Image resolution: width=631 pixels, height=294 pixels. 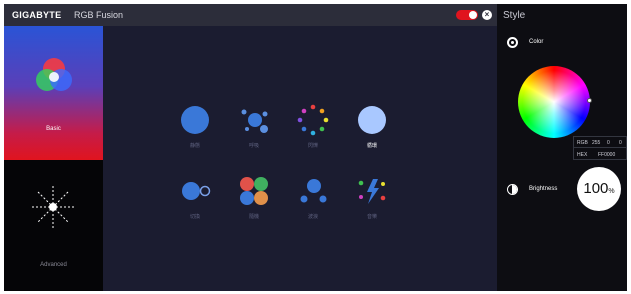 I want to click on effect-wave: 波浪, so click(x=313, y=199).